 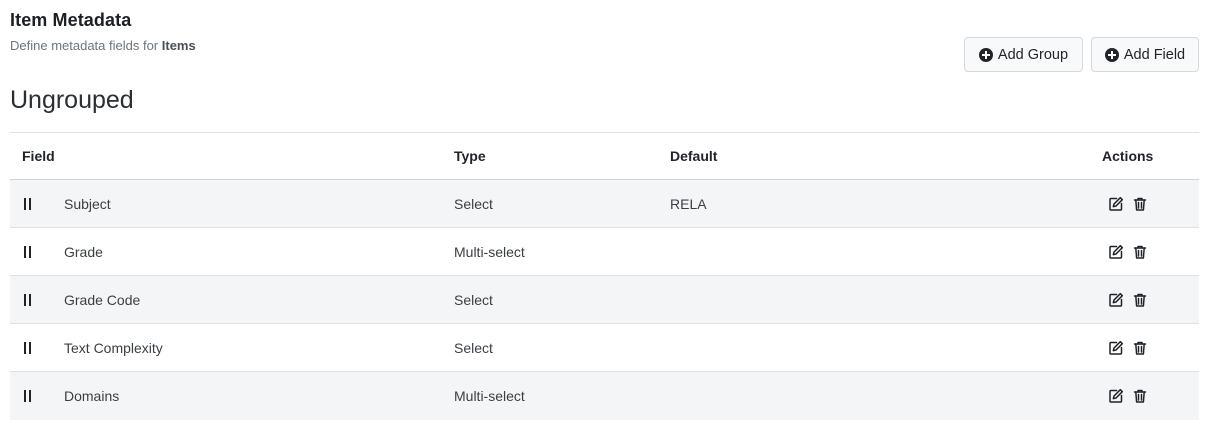 I want to click on group-title: Ungrouped, so click(x=72, y=100).